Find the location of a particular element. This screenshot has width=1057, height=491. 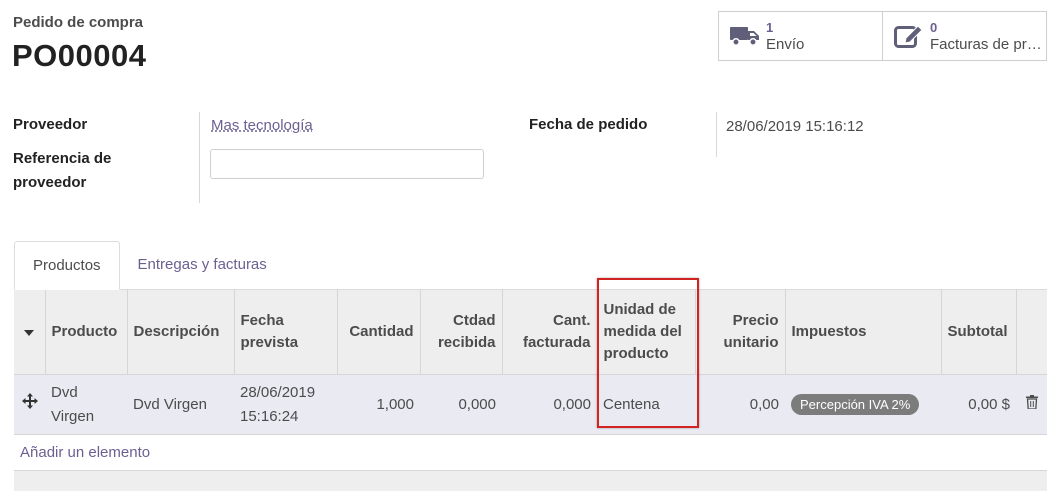

grid-footer is located at coordinates (530, 481).